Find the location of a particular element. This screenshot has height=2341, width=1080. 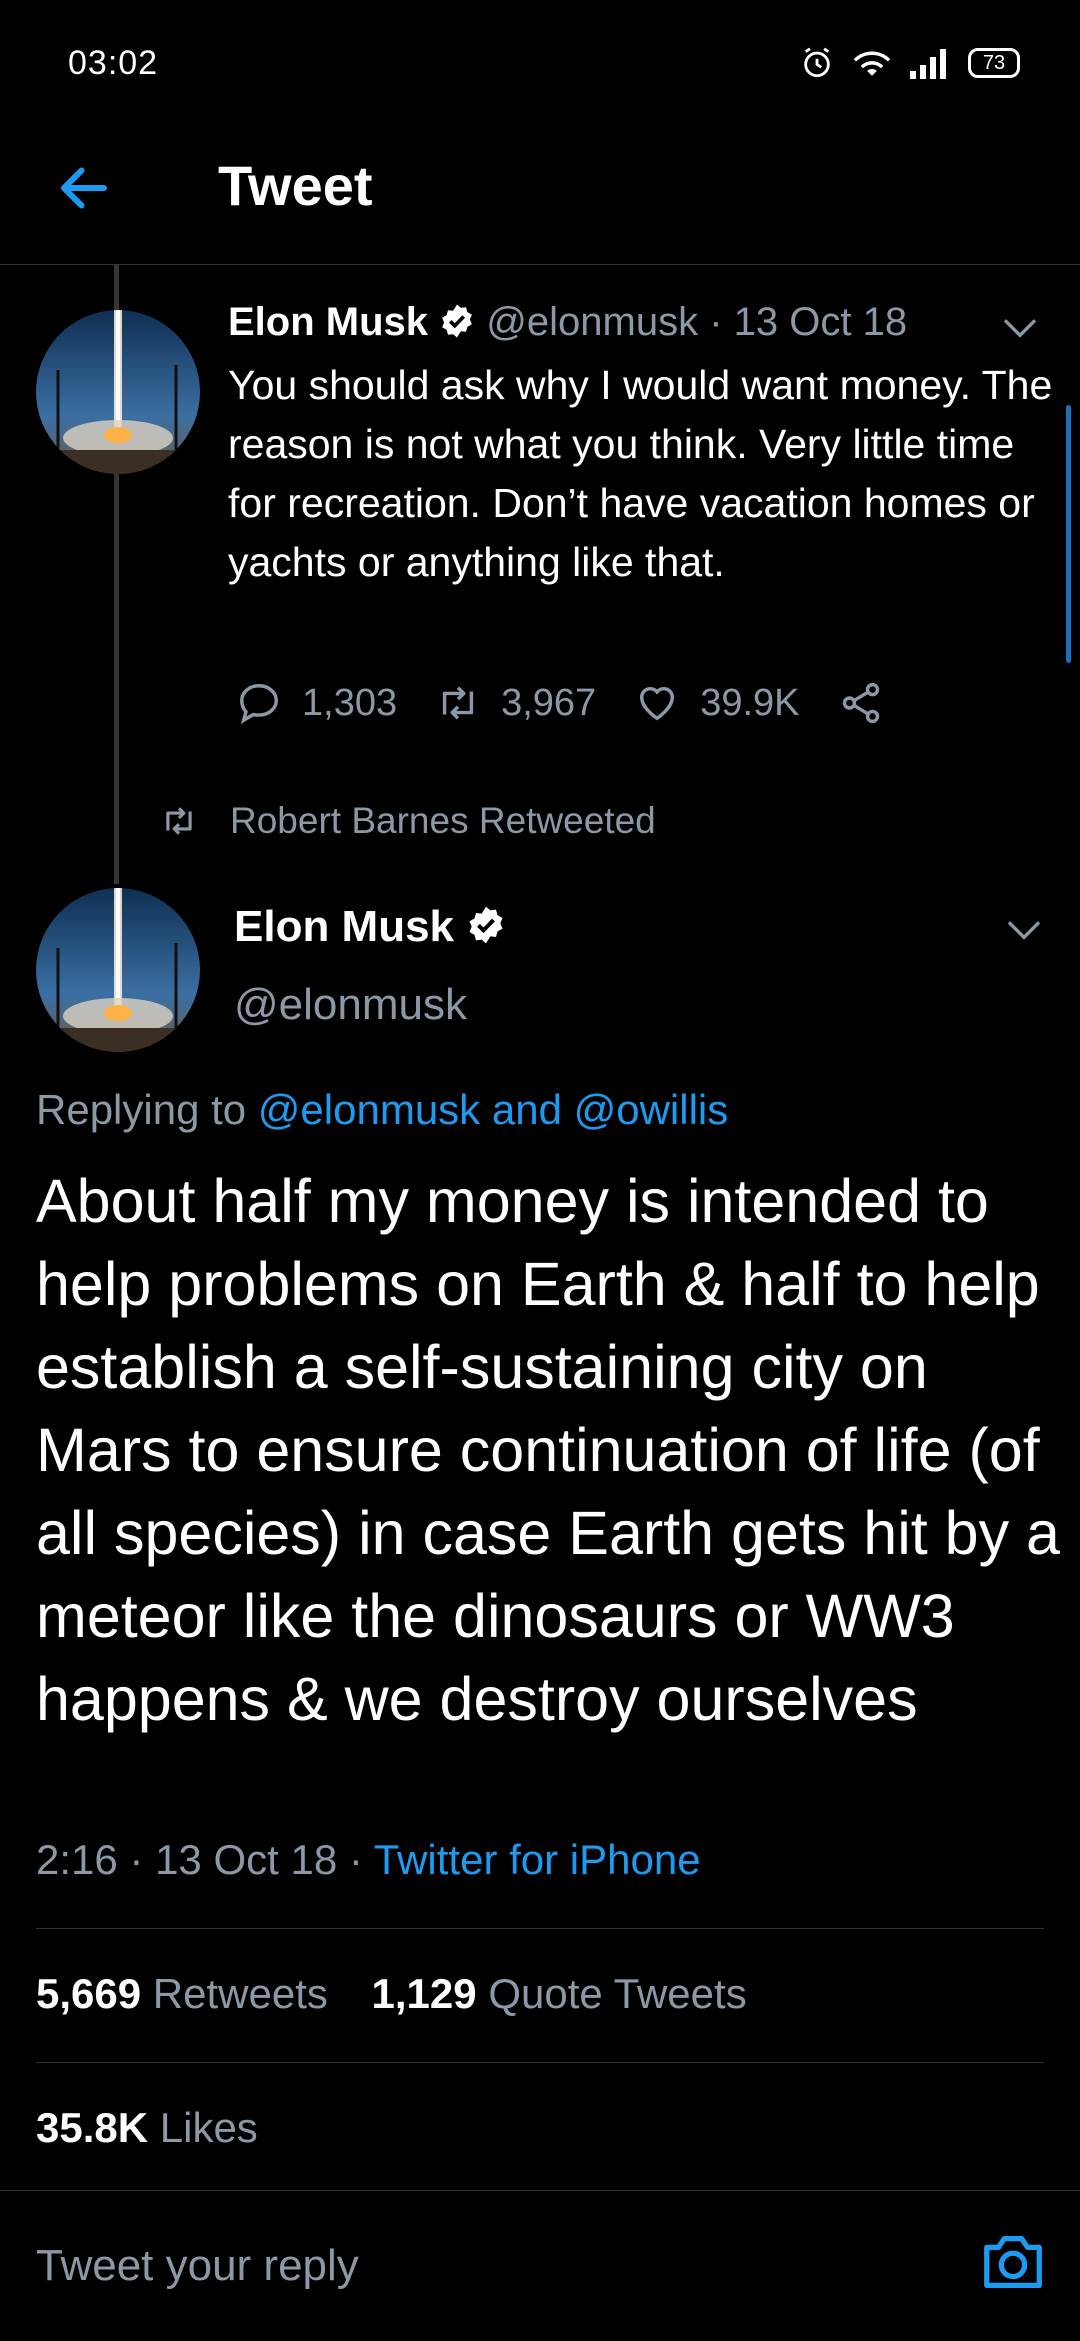

retweet-context: Robert Barnes Retweeted is located at coordinates (408, 821).